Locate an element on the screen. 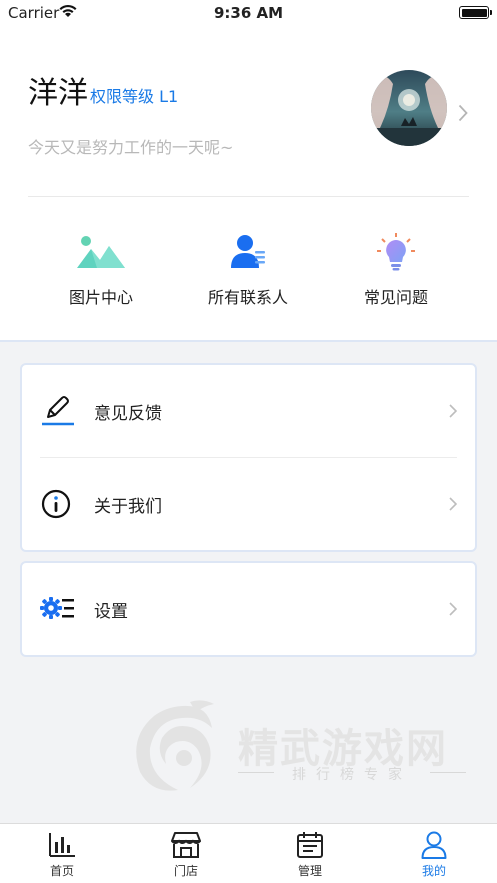 The width and height of the screenshot is (497, 883). clock: 9:36 AM is located at coordinates (248, 13).